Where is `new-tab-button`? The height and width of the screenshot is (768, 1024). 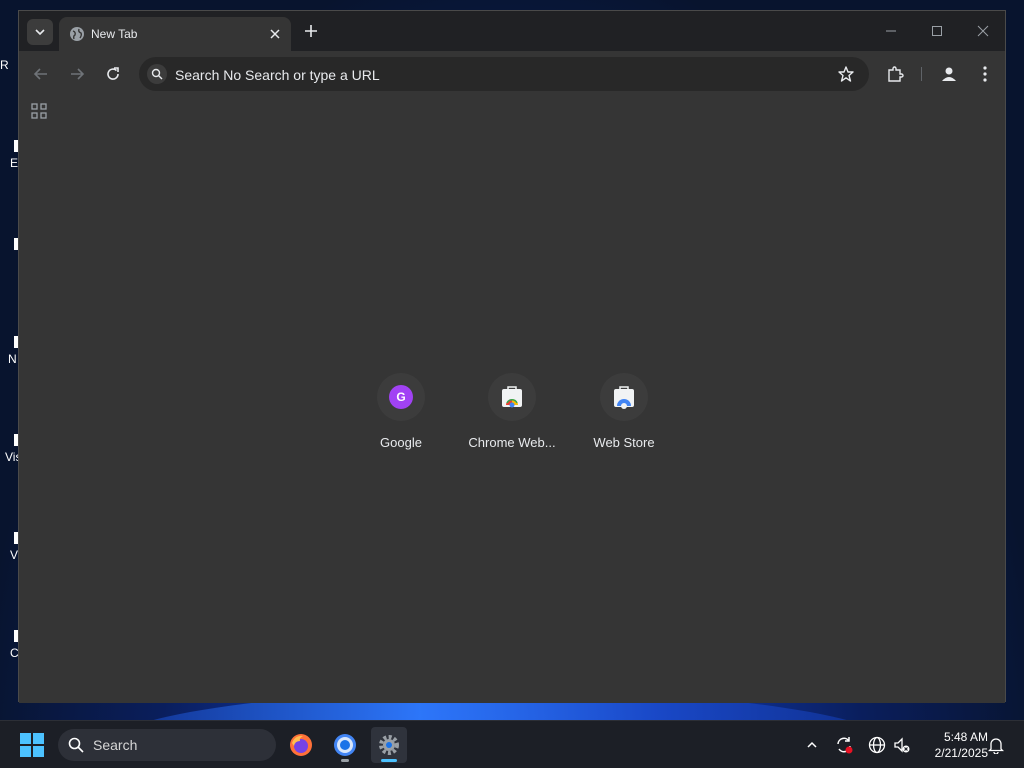
new-tab-button is located at coordinates (311, 31).